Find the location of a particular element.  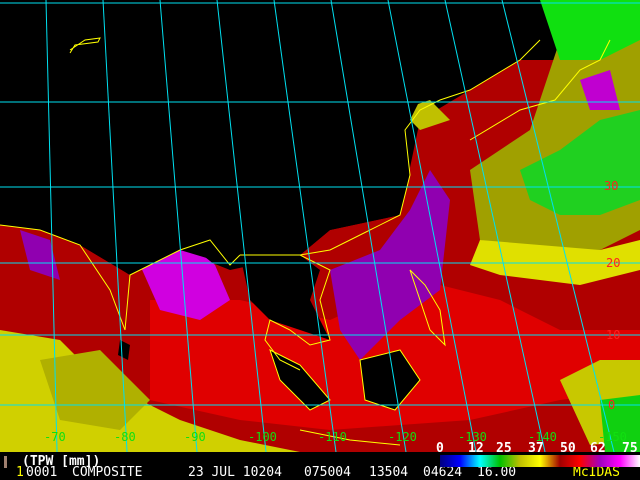

mcidas-logo: McIDAS is located at coordinates (596, 472).